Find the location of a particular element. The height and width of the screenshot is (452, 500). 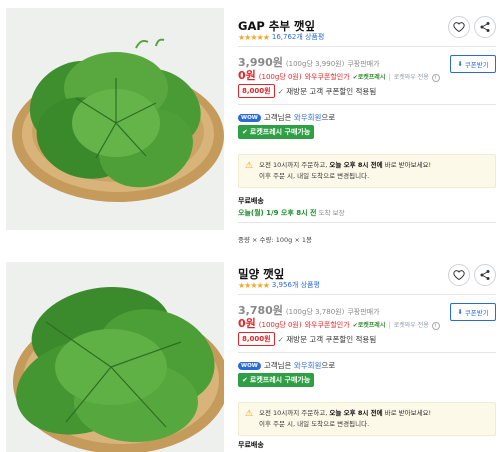

review-count-link: 3,956개 상품평 is located at coordinates (296, 285).